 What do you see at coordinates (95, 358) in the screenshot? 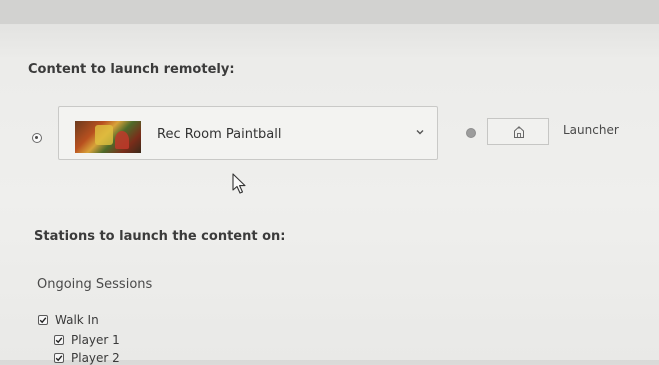
I see `station-label: Player 2` at bounding box center [95, 358].